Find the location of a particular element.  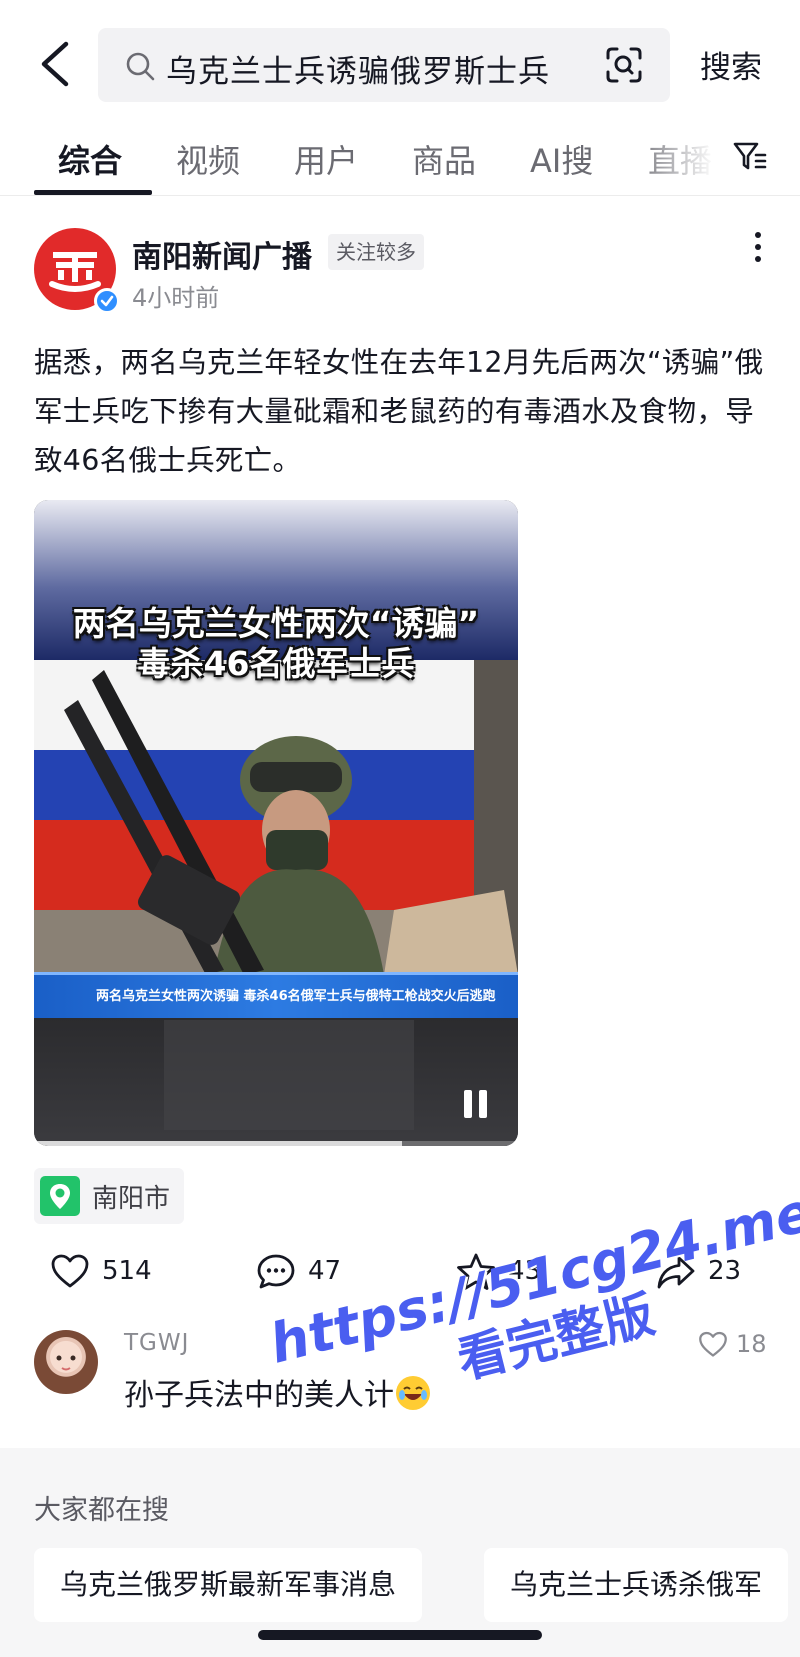

location-label: 南阳市 is located at coordinates (131, 1199).